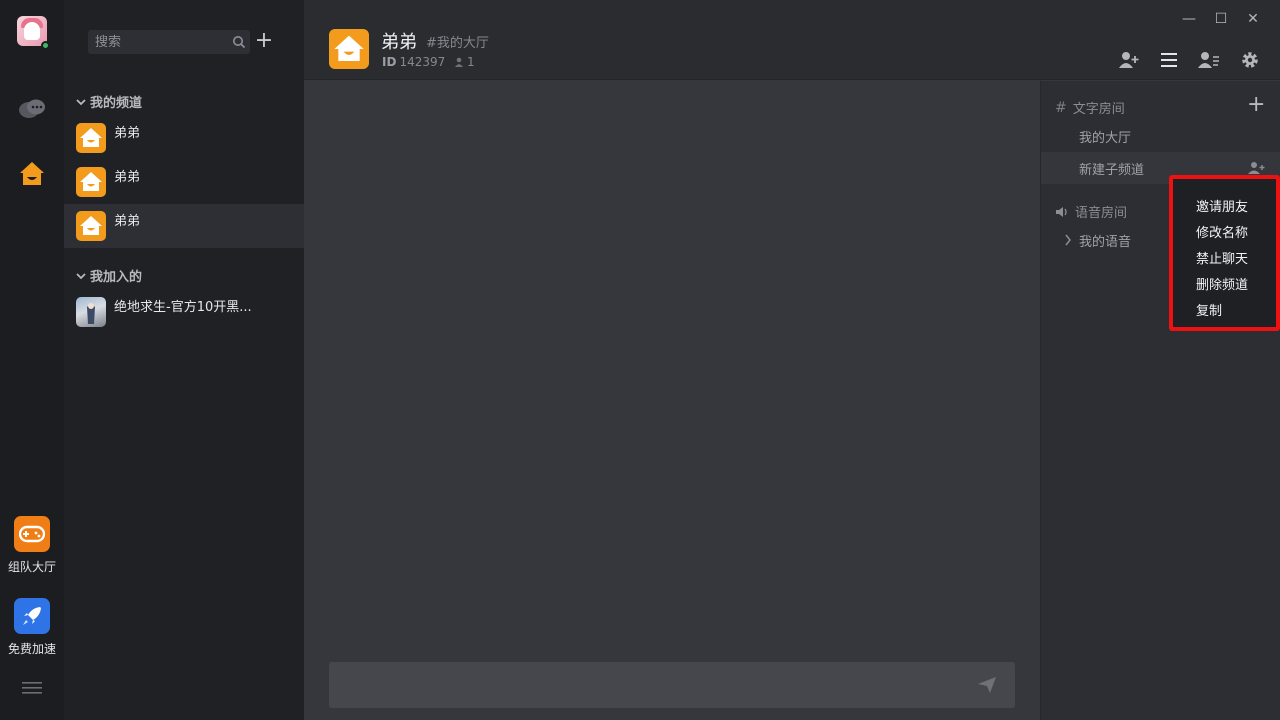 Image resolution: width=1280 pixels, height=720 pixels. I want to click on member-count: 1, so click(464, 62).